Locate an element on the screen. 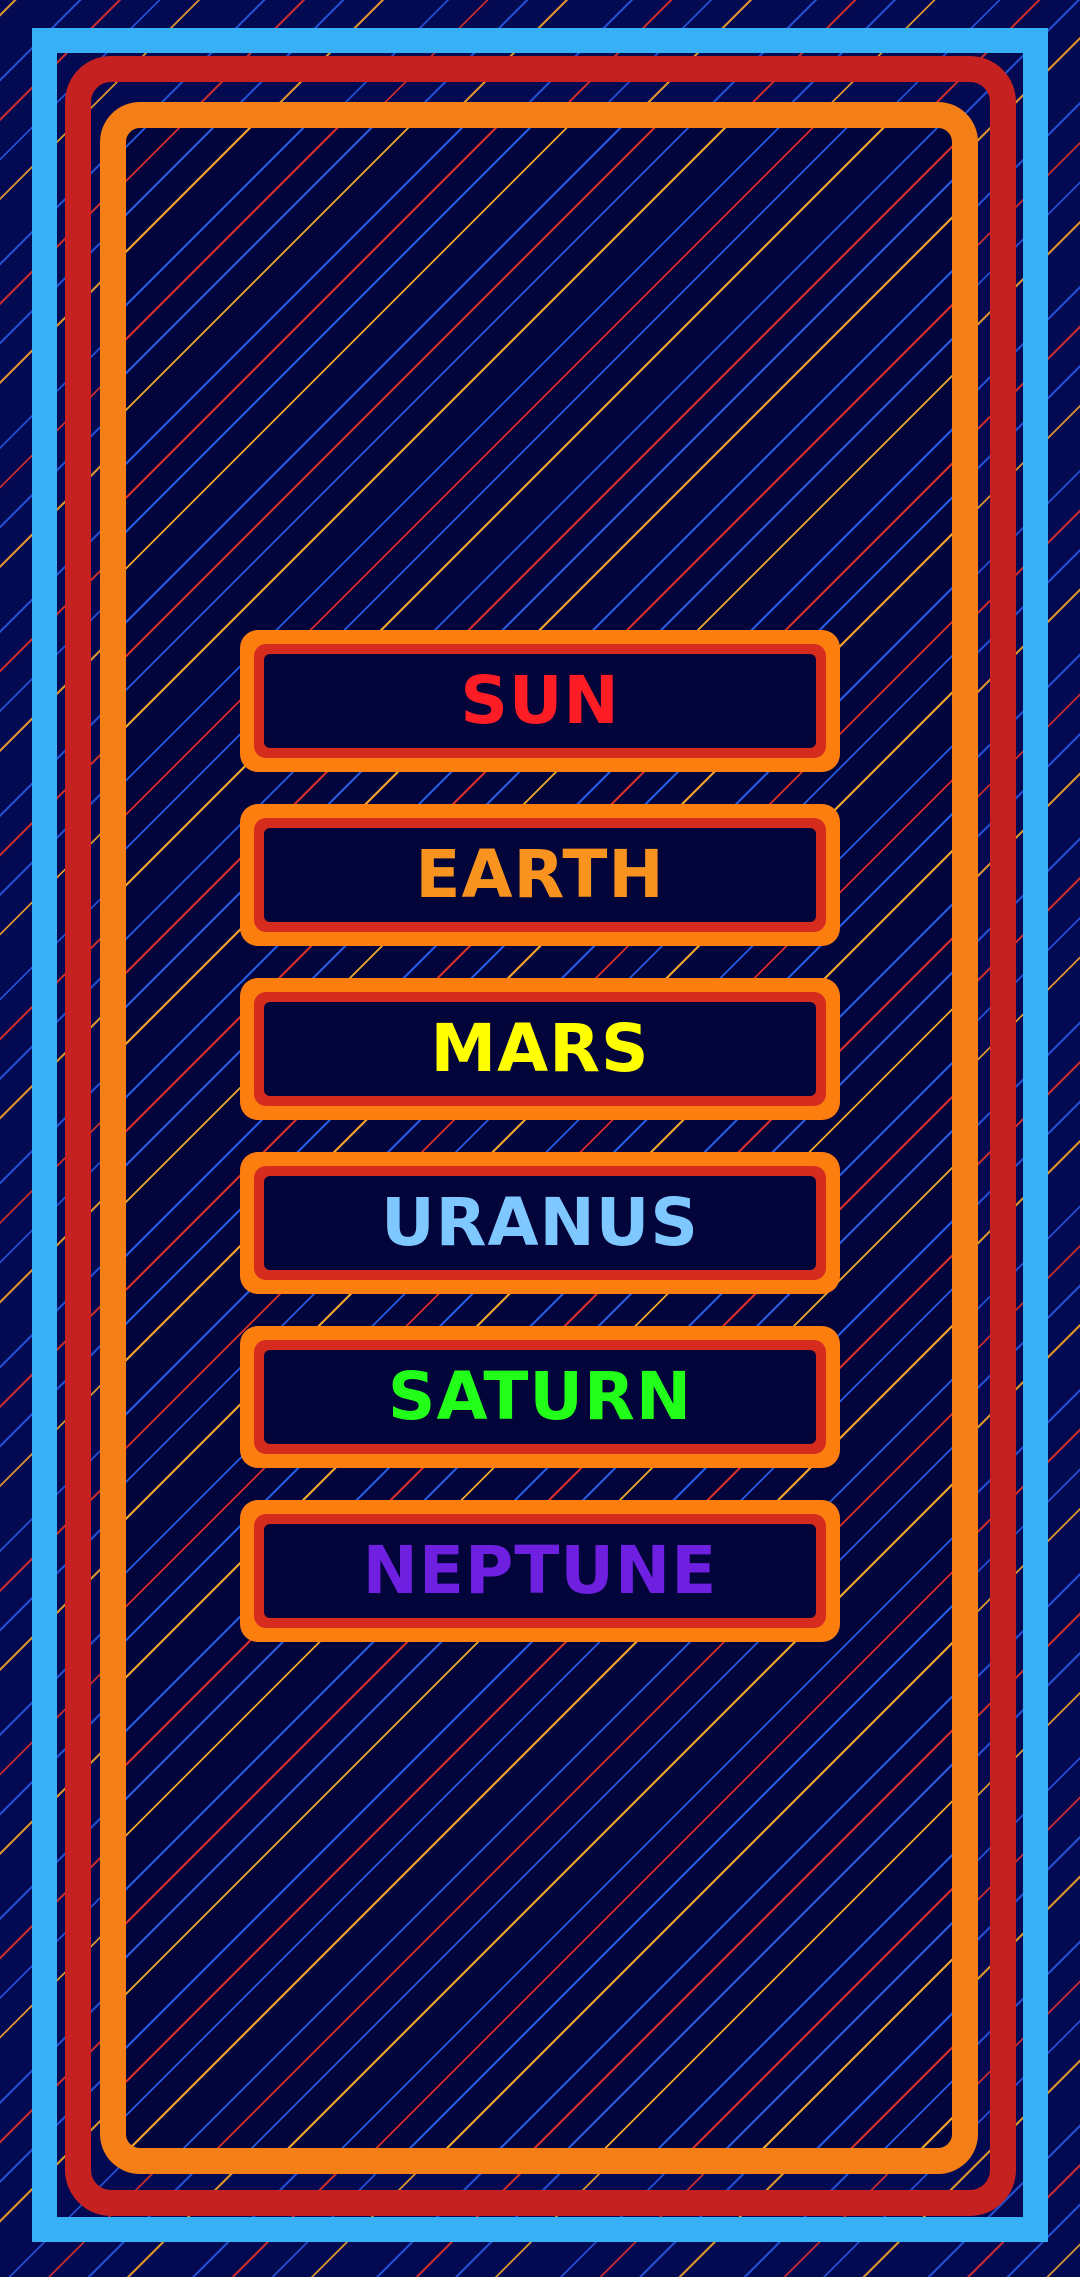 The width and height of the screenshot is (1080, 2277). button-inner-rim: SATURN is located at coordinates (540, 1397).